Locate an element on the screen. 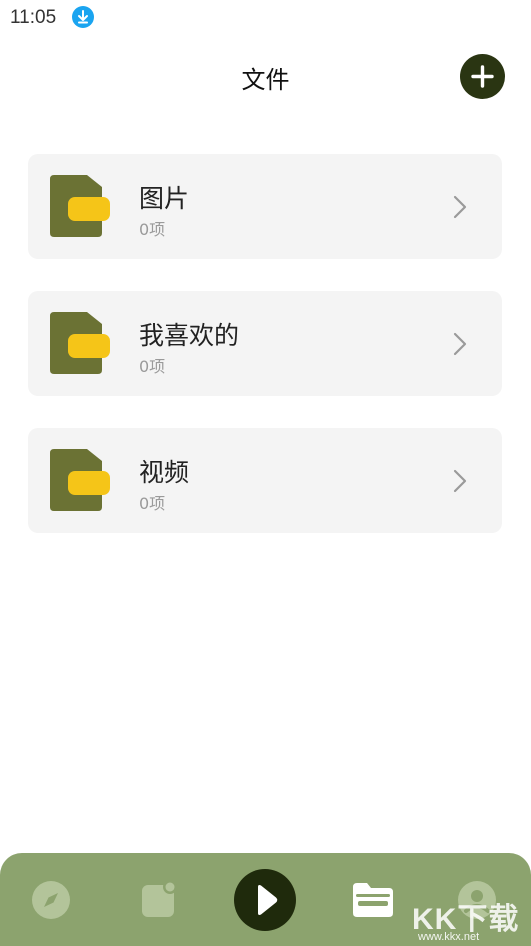 This screenshot has height=946, width=531. folder-item-pictures: 图片 0项 is located at coordinates (265, 206).